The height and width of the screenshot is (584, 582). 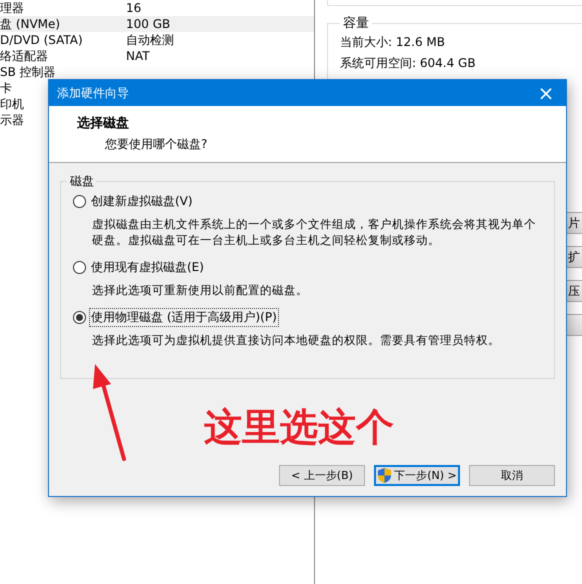 I want to click on device-summary: 自动检测, so click(x=150, y=40).